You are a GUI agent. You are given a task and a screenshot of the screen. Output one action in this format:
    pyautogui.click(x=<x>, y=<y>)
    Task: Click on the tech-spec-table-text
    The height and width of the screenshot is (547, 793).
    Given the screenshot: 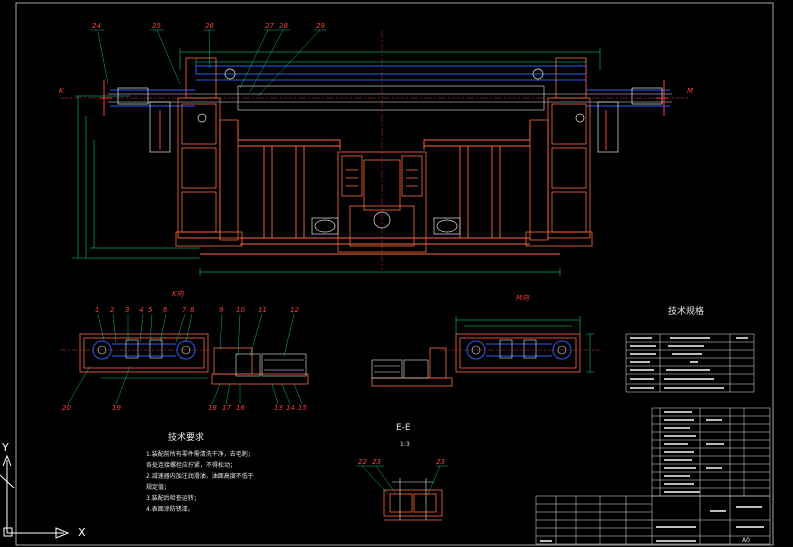 What is the action you would take?
    pyautogui.click(x=689, y=363)
    